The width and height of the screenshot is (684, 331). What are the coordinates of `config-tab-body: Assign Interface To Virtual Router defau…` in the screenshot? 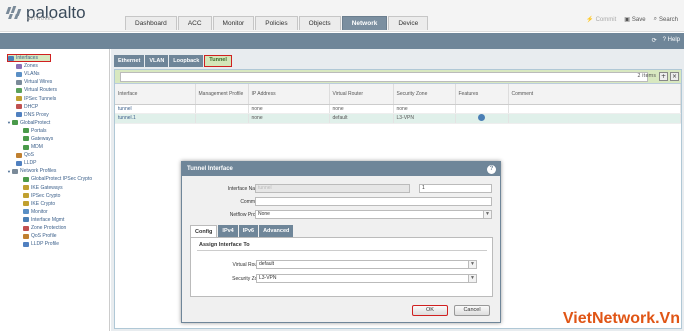 It's located at (341, 267).